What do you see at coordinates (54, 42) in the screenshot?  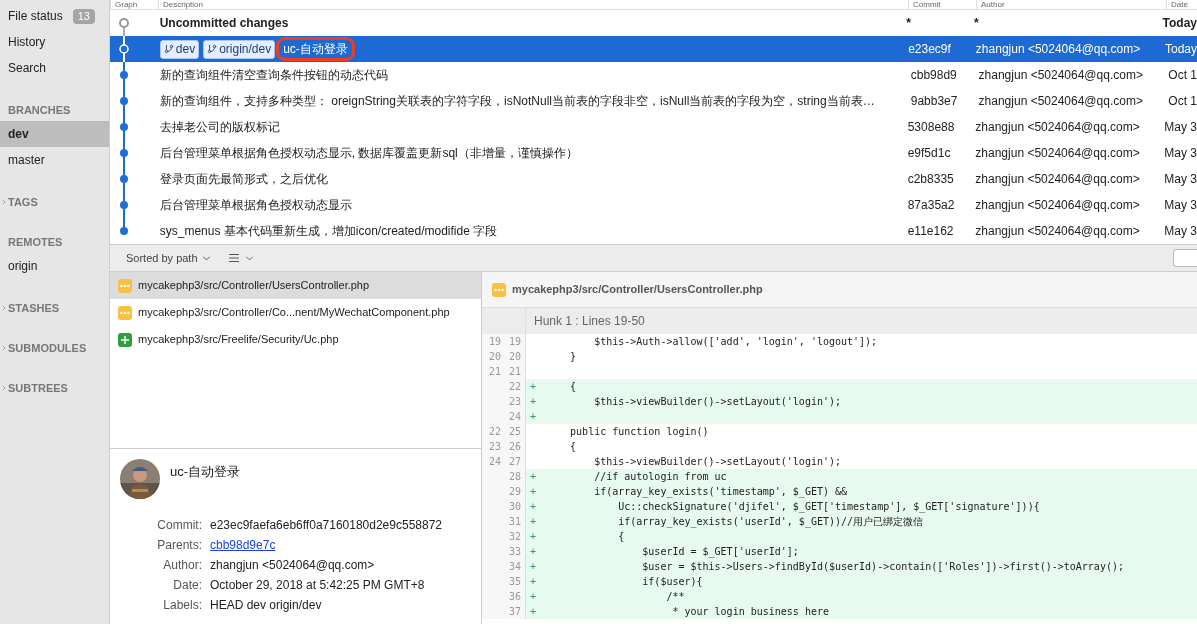 I see `sidebar-nav-item: History` at bounding box center [54, 42].